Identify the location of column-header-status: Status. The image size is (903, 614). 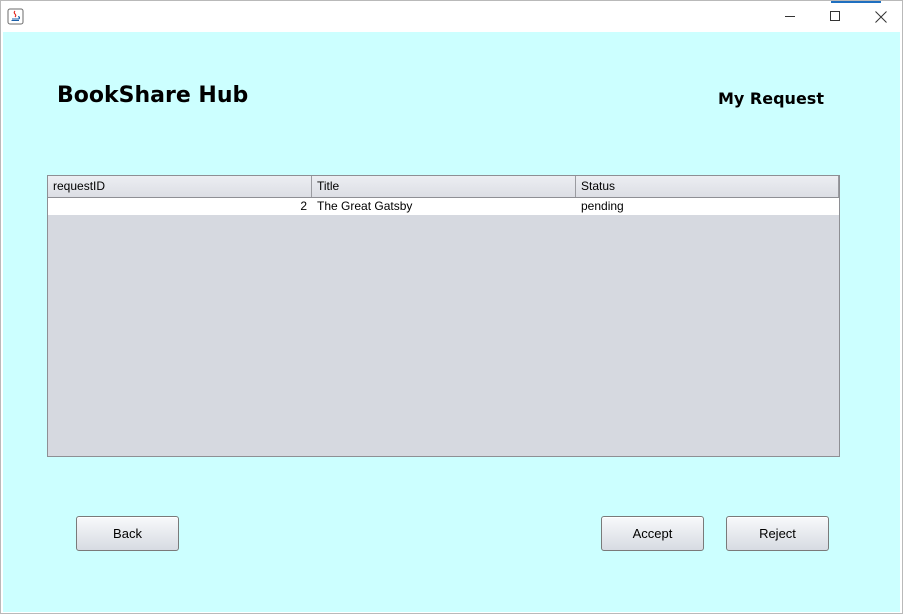
(707, 186).